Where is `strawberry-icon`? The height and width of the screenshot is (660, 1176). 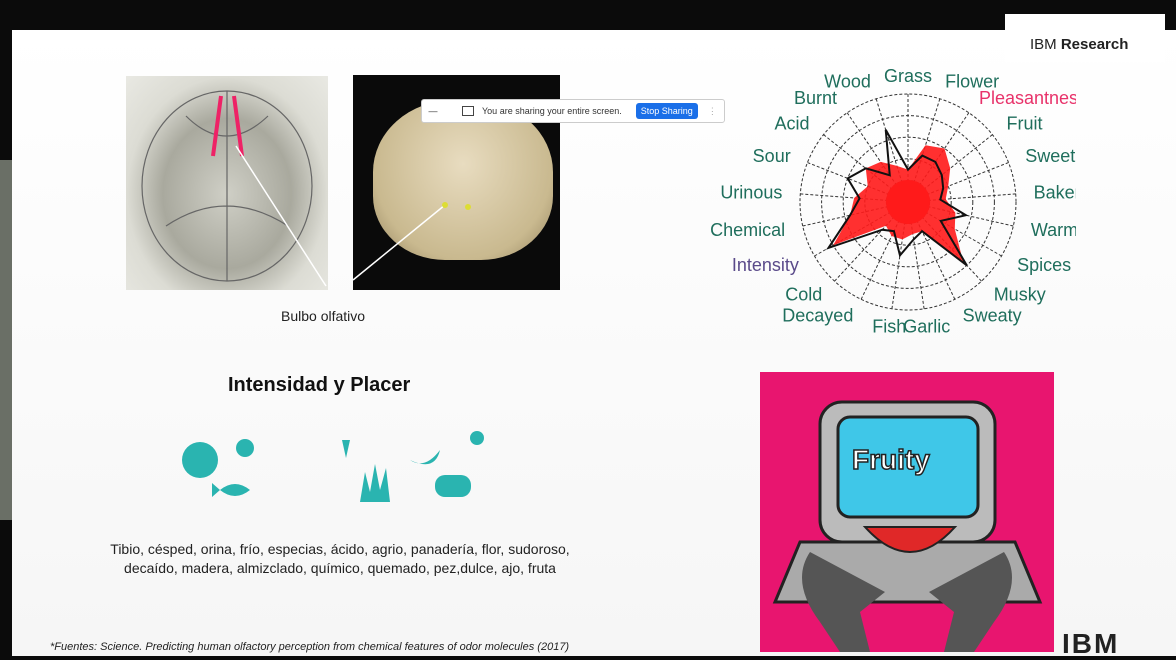 strawberry-icon is located at coordinates (346, 449).